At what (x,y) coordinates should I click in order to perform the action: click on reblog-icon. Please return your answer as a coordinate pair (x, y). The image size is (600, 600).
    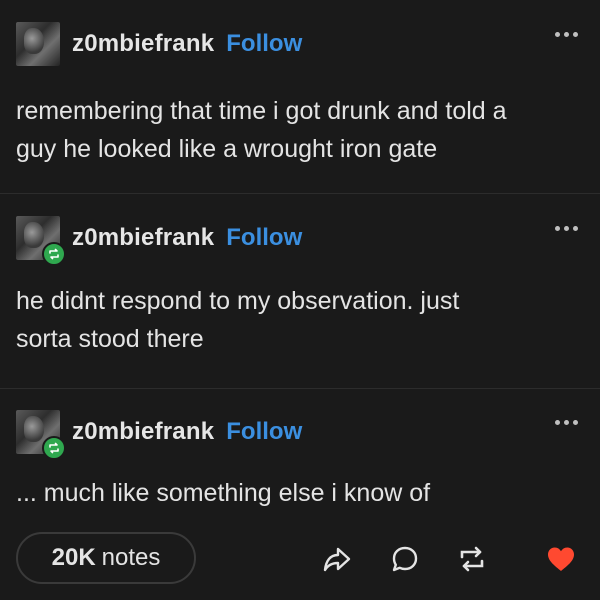
    Looking at the image, I should click on (472, 559).